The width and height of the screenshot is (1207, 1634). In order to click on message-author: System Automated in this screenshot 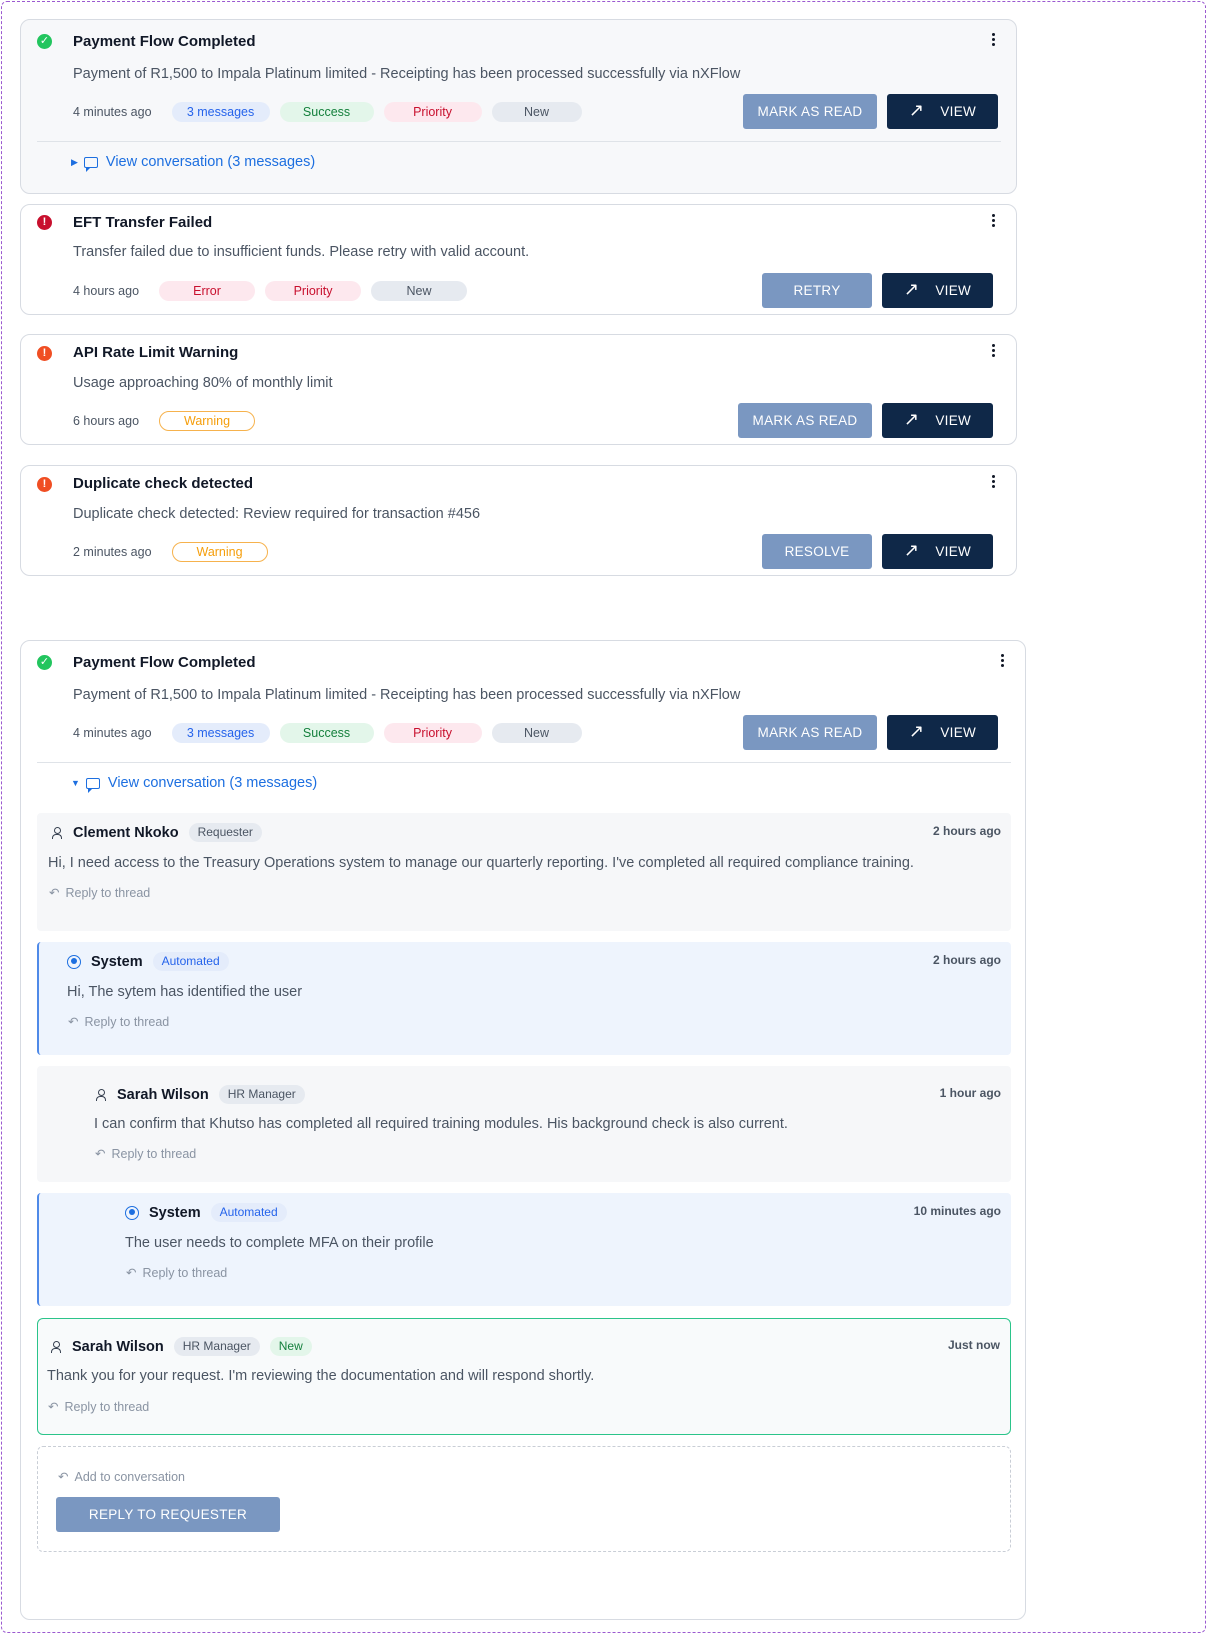, I will do `click(206, 1212)`.